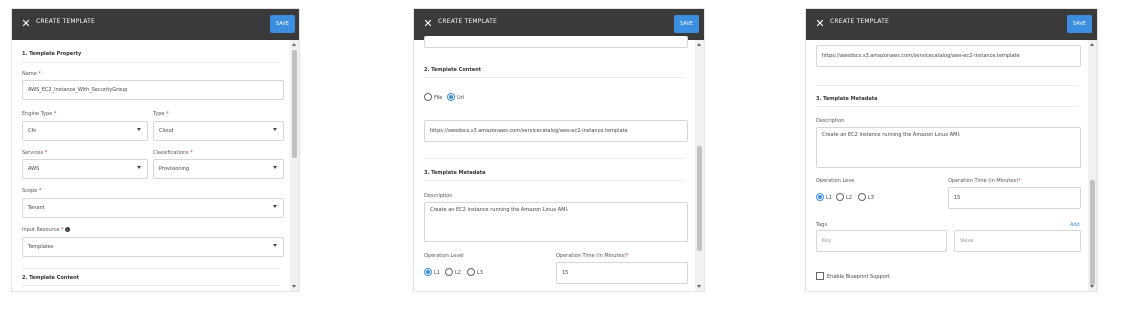  What do you see at coordinates (556, 42) in the screenshot?
I see `scrolled-field-edge` at bounding box center [556, 42].